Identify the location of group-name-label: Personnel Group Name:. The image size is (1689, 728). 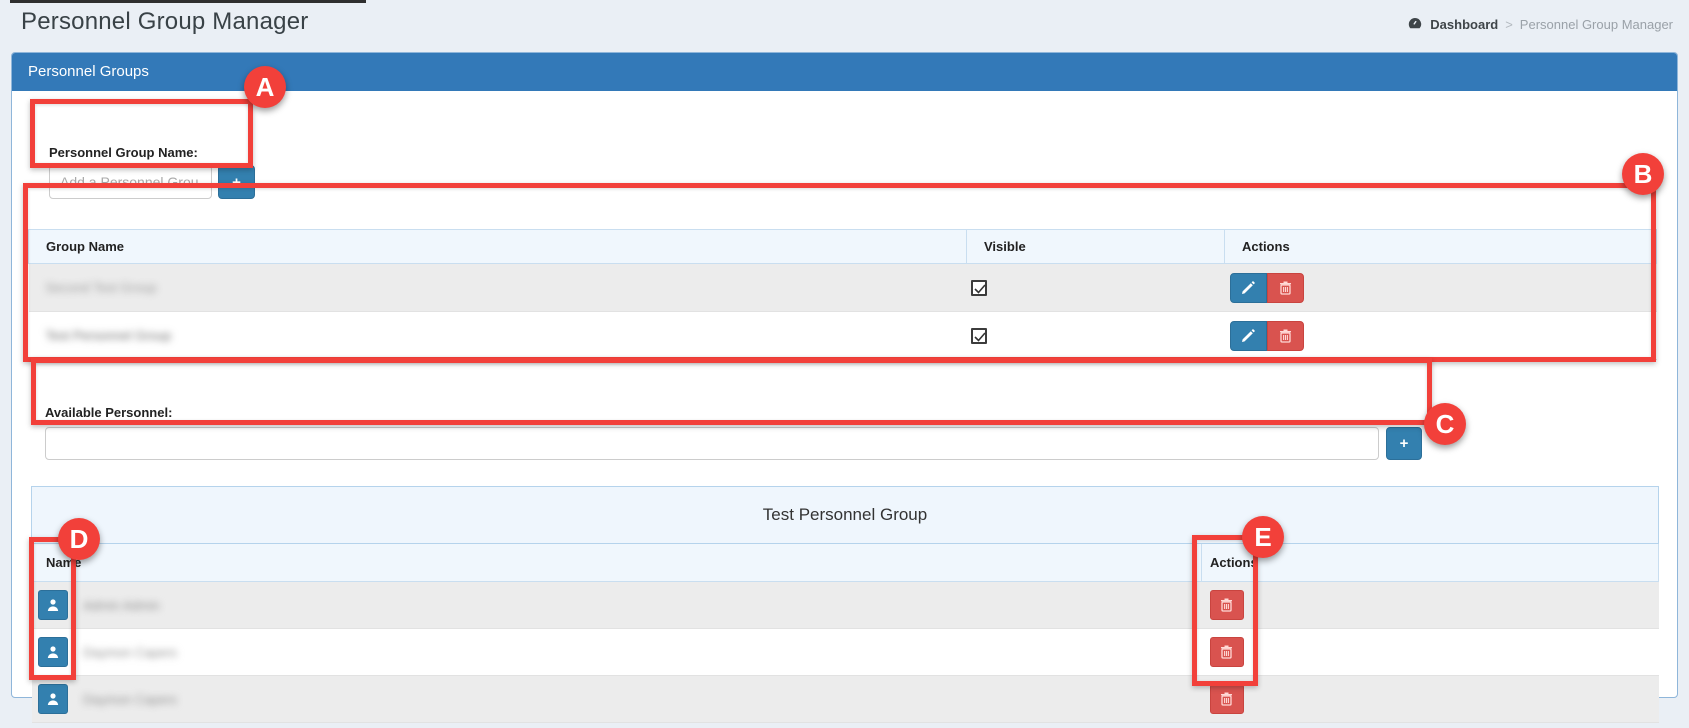
(123, 152).